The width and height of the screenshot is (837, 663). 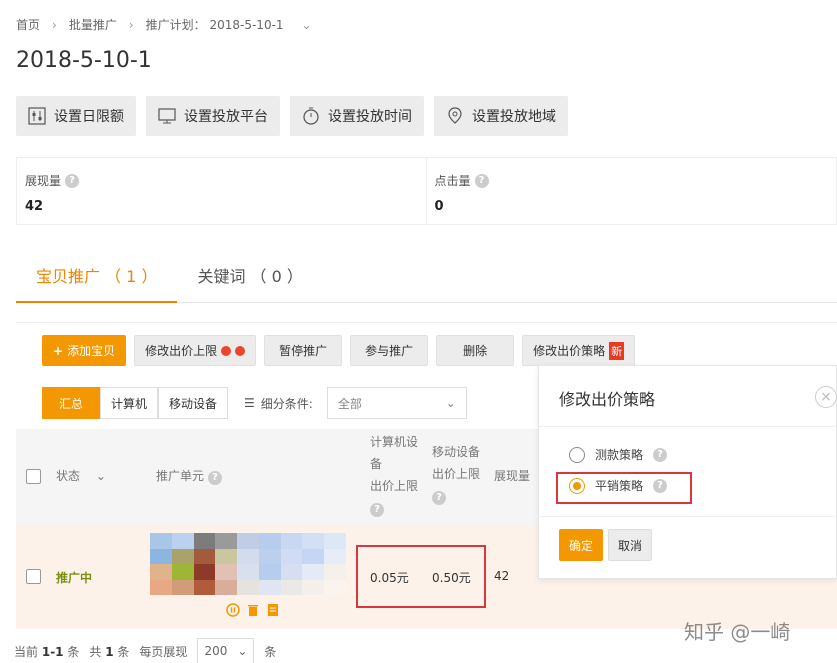 What do you see at coordinates (215, 24) in the screenshot?
I see `breadcrumb-plan: 推广计划： 2018-5-10-1` at bounding box center [215, 24].